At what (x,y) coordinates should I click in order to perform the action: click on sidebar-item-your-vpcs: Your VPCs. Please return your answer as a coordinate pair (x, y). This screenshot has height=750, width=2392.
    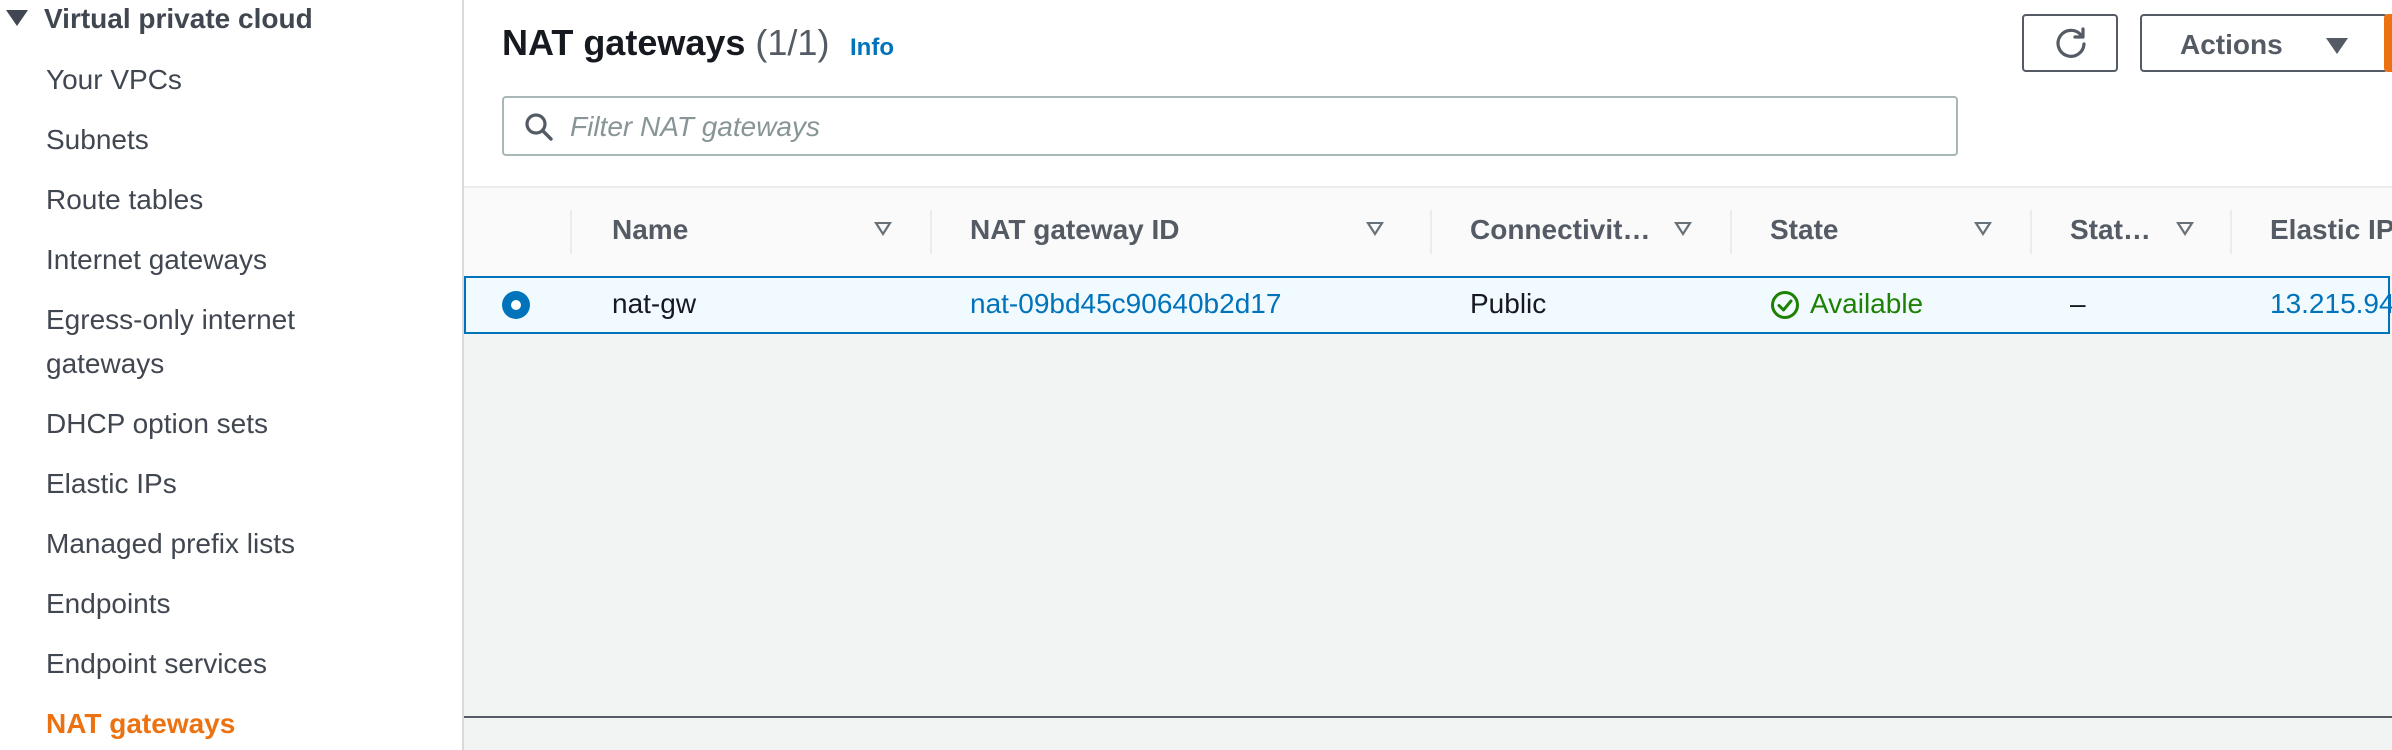
    Looking at the image, I should click on (114, 80).